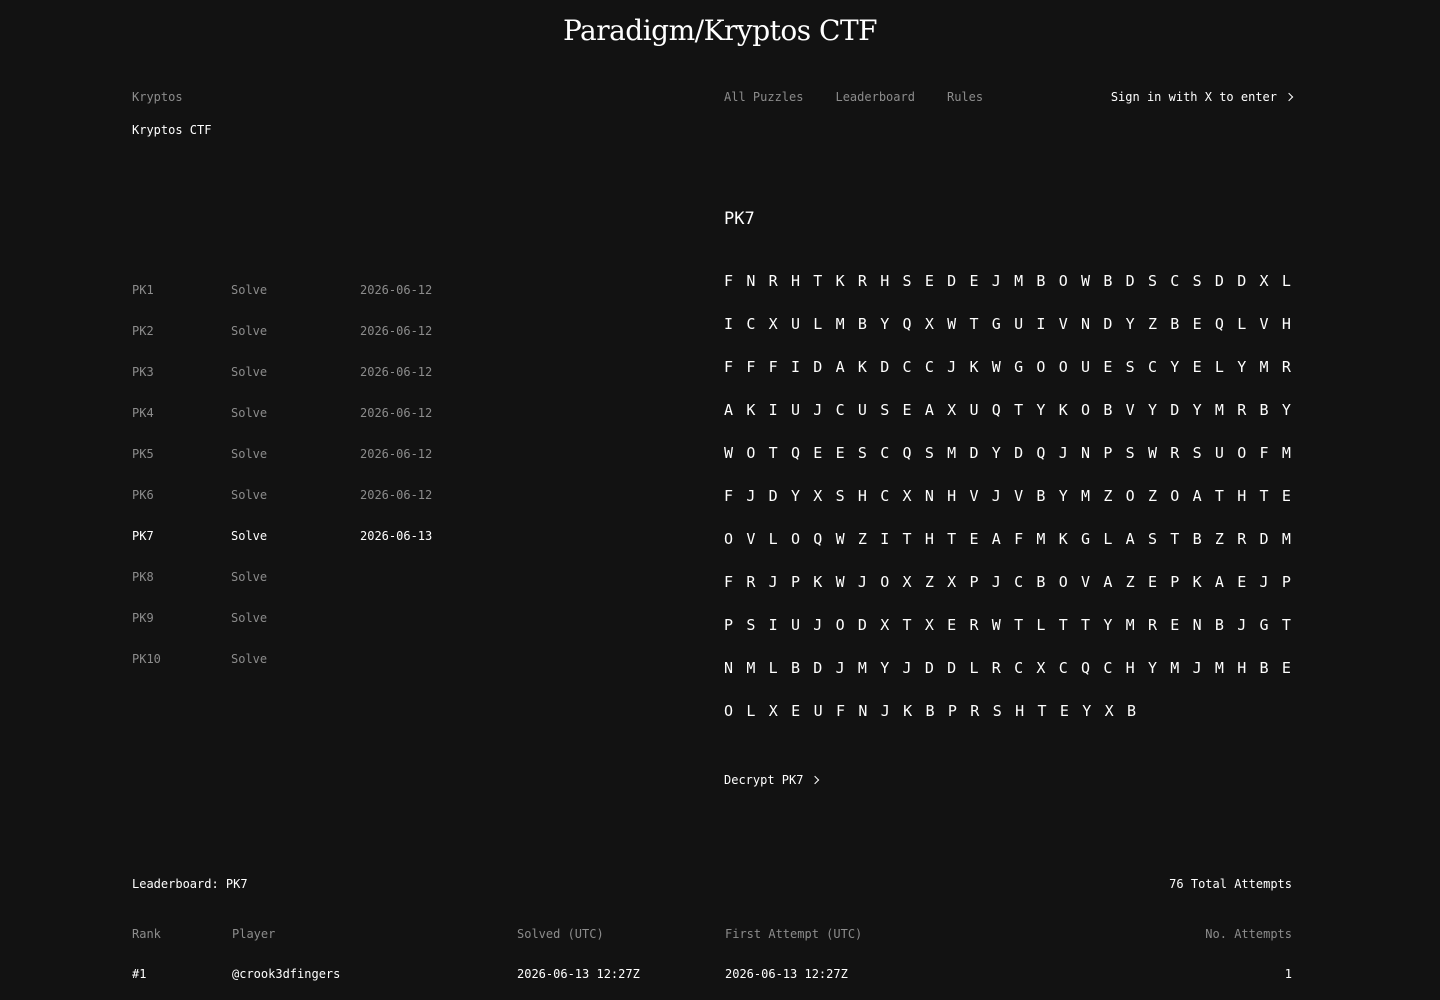 The height and width of the screenshot is (1000, 1440). What do you see at coordinates (306, 344) in the screenshot?
I see `puzzle-row-pk2: PK2 Solve 2026-06-12` at bounding box center [306, 344].